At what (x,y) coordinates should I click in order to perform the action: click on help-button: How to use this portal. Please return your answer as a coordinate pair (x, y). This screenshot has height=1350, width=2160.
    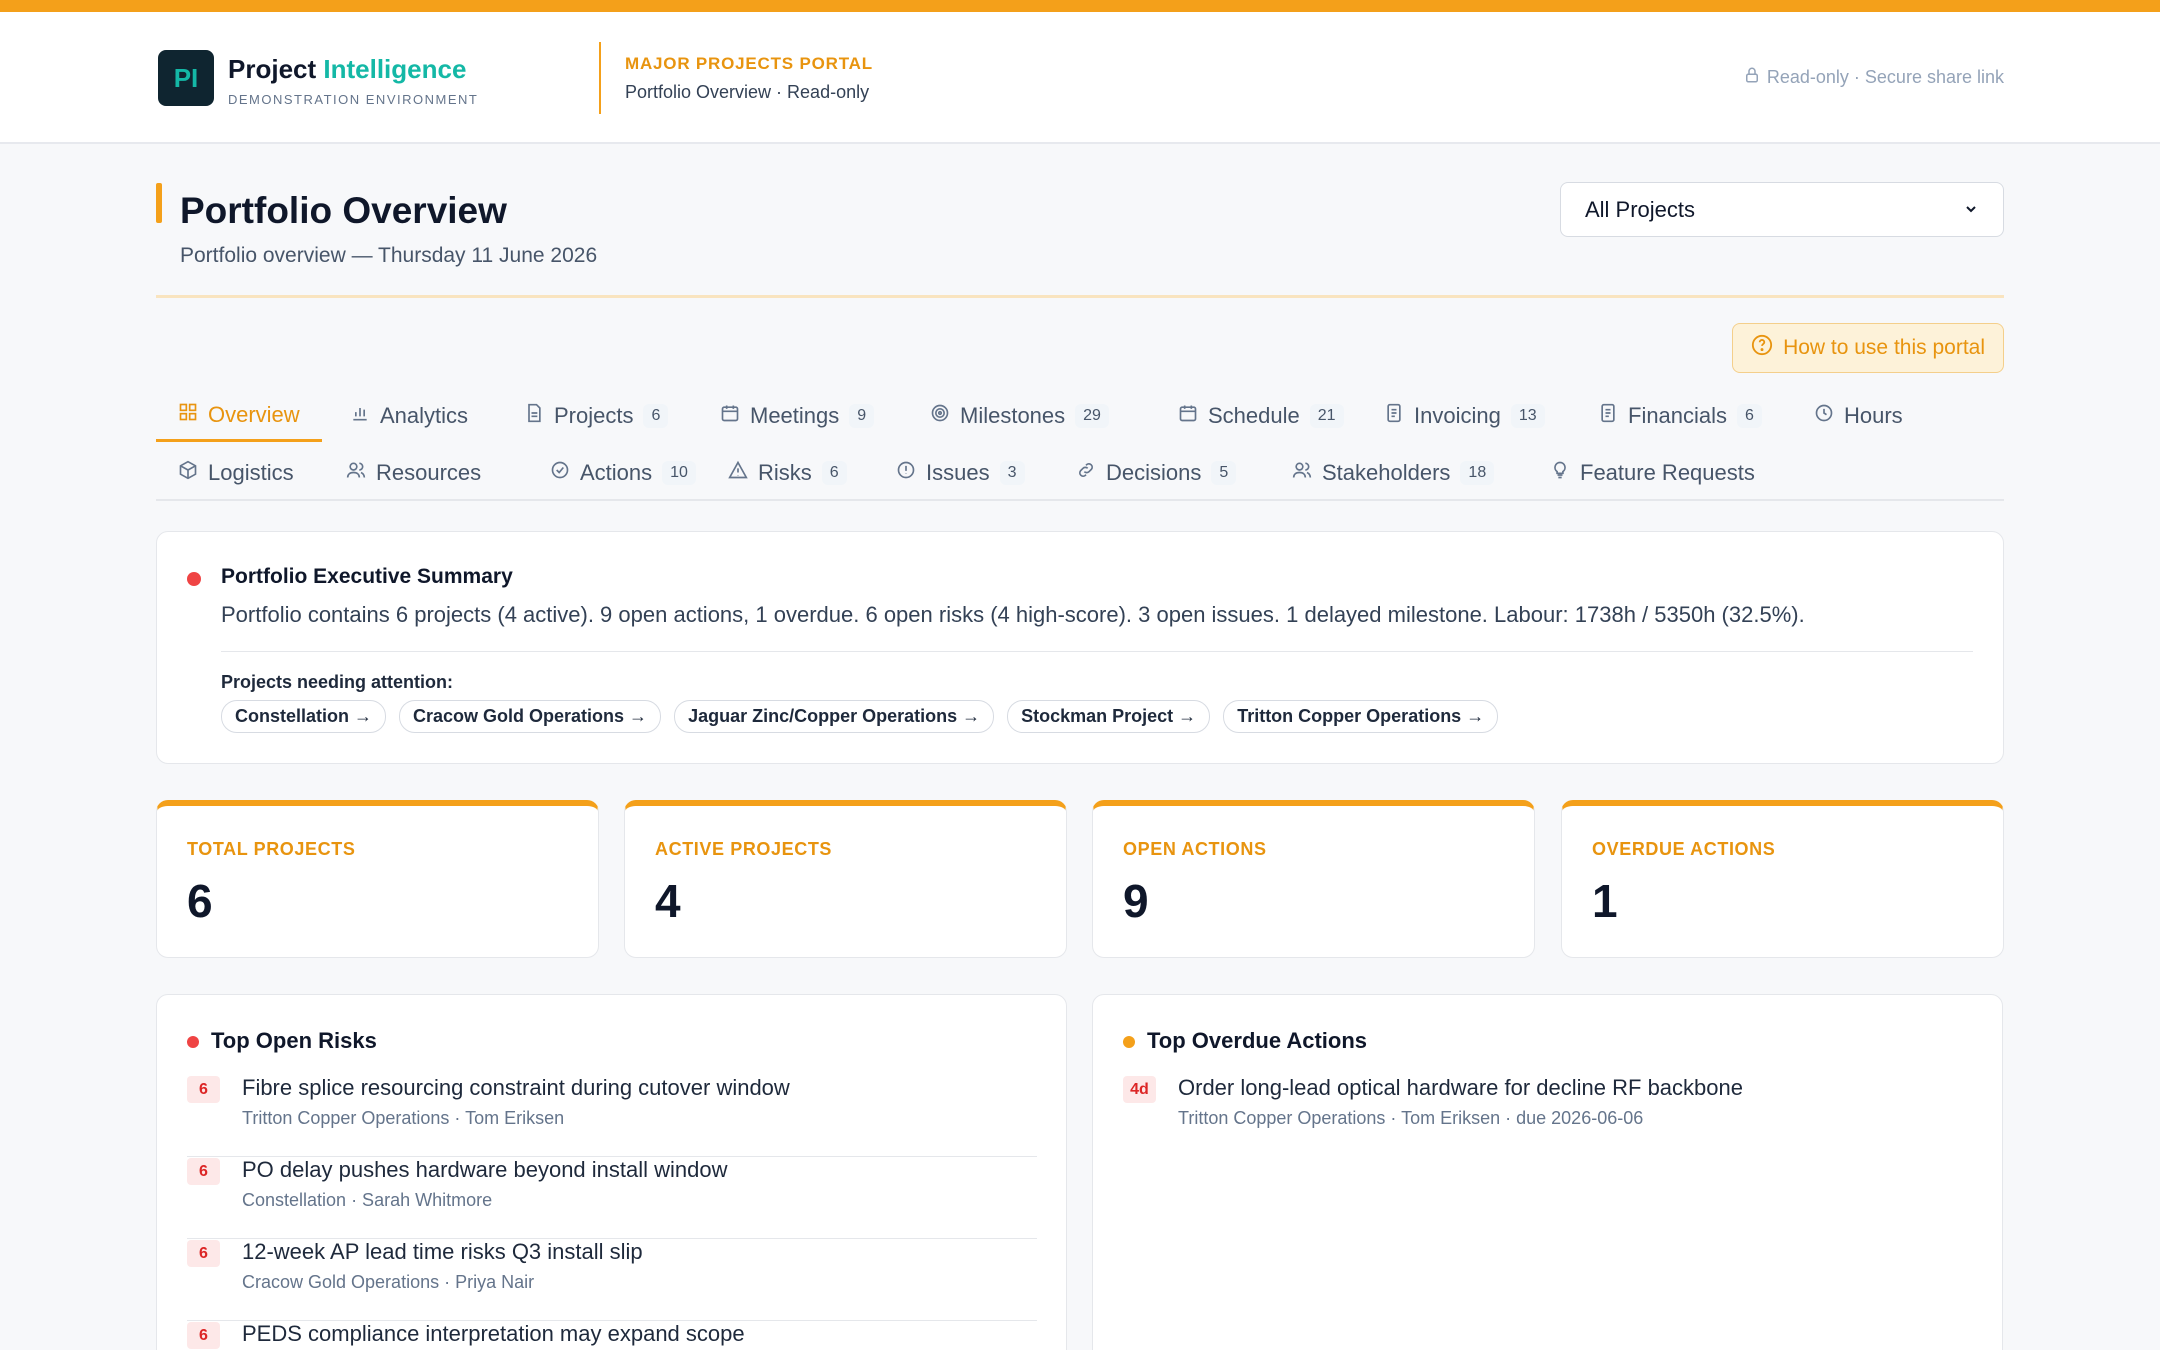
    Looking at the image, I should click on (1868, 348).